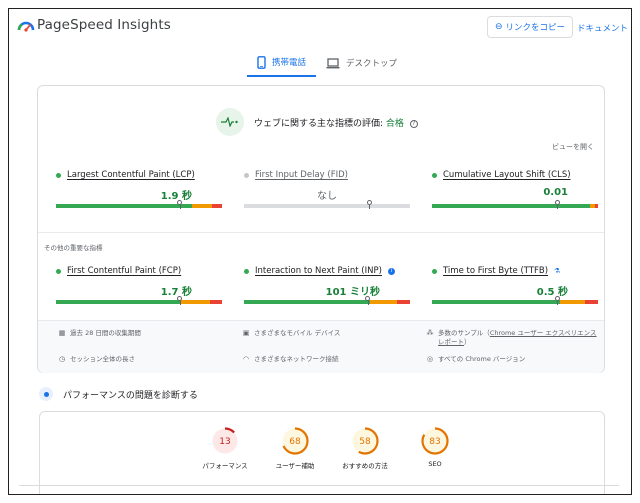  What do you see at coordinates (327, 300) in the screenshot?
I see `metric-inp-distribution-bar` at bounding box center [327, 300].